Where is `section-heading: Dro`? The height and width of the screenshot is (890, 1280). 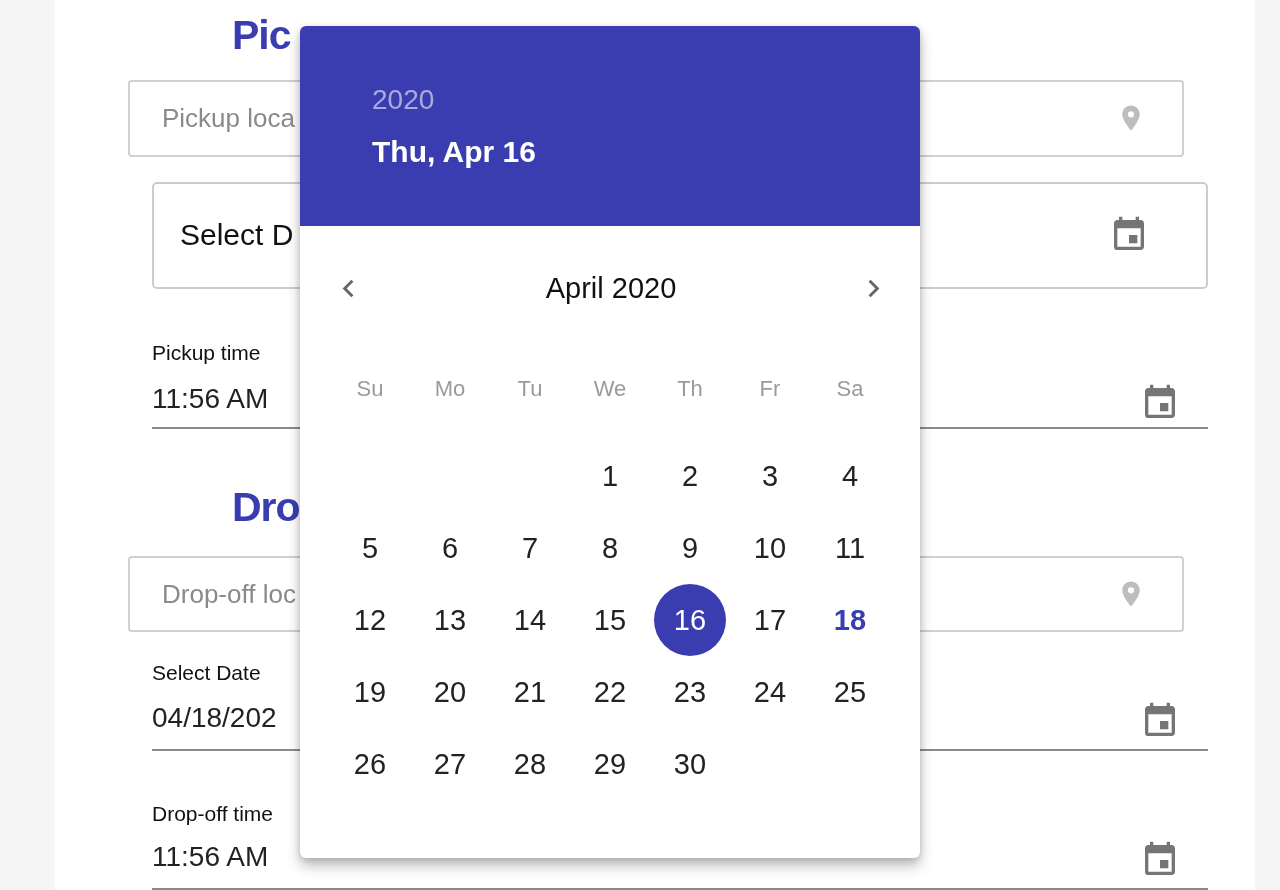
section-heading: Dro is located at coordinates (266, 508).